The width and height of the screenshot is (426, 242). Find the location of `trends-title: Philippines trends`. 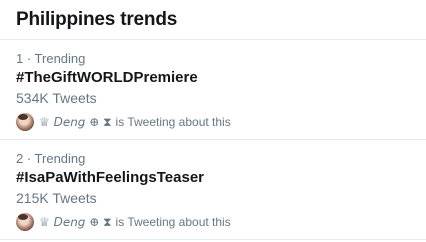

trends-title: Philippines trends is located at coordinates (97, 19).